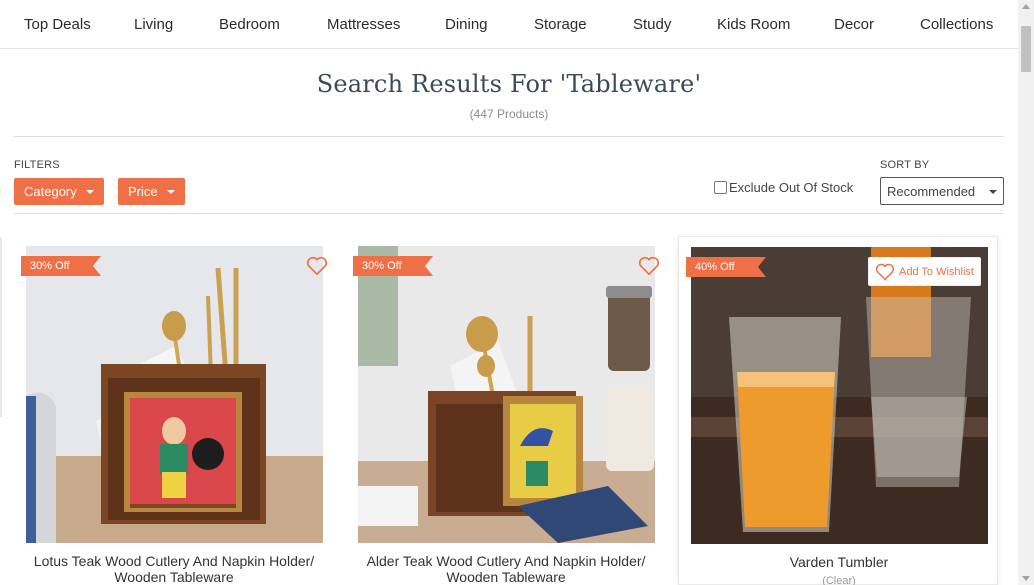 Image resolution: width=1034 pixels, height=585 pixels. I want to click on nav-item-bedroom: Bedroom, so click(249, 24).